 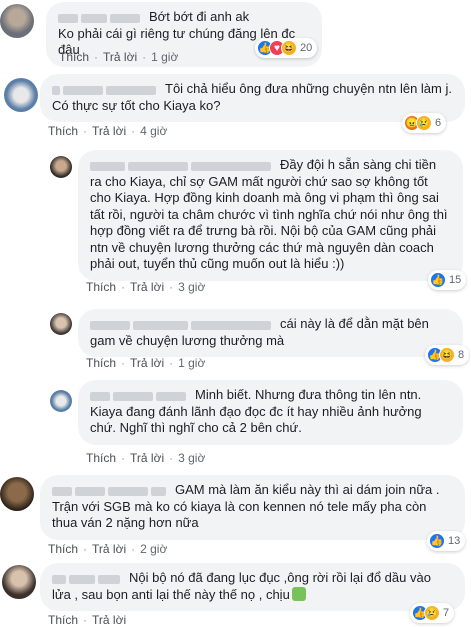 I want to click on reaction-summary: 👍 15, so click(x=447, y=280).